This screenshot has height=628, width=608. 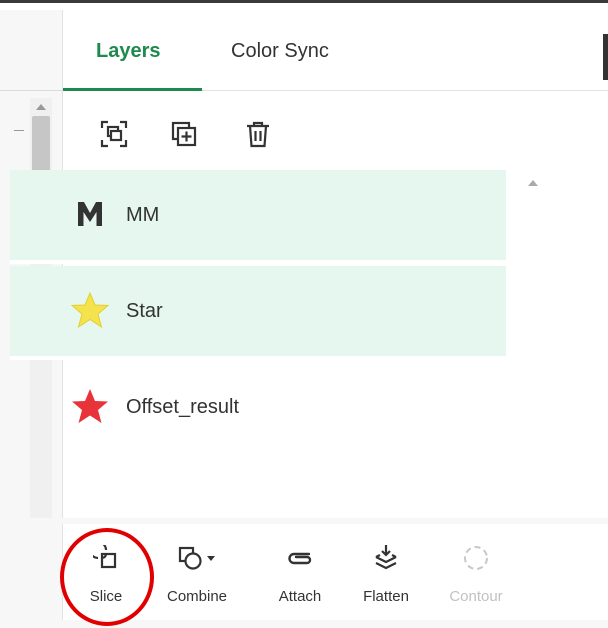 I want to click on layer-row: Offset_result, so click(x=258, y=409).